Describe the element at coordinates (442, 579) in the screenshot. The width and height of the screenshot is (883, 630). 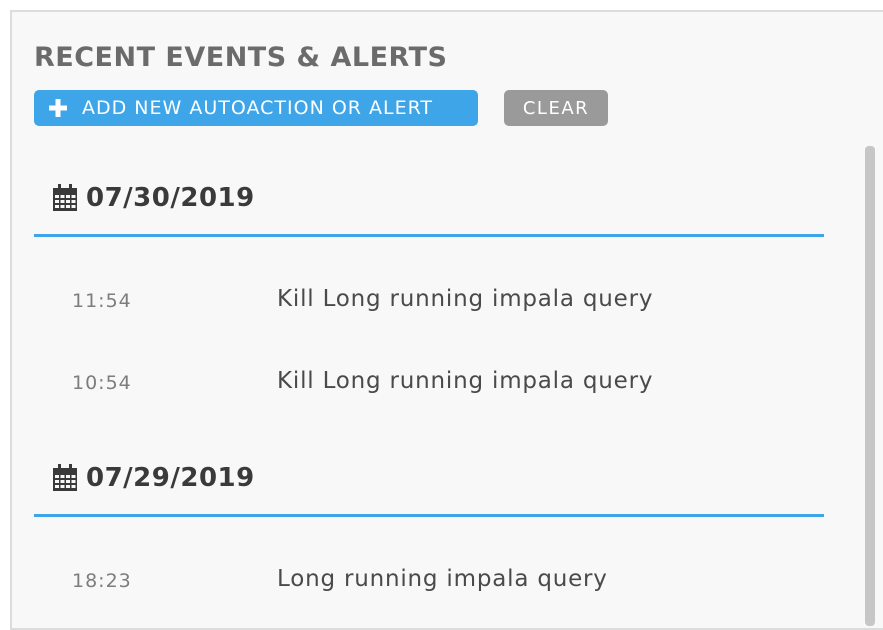
I see `event-title: Long running impala query` at that location.